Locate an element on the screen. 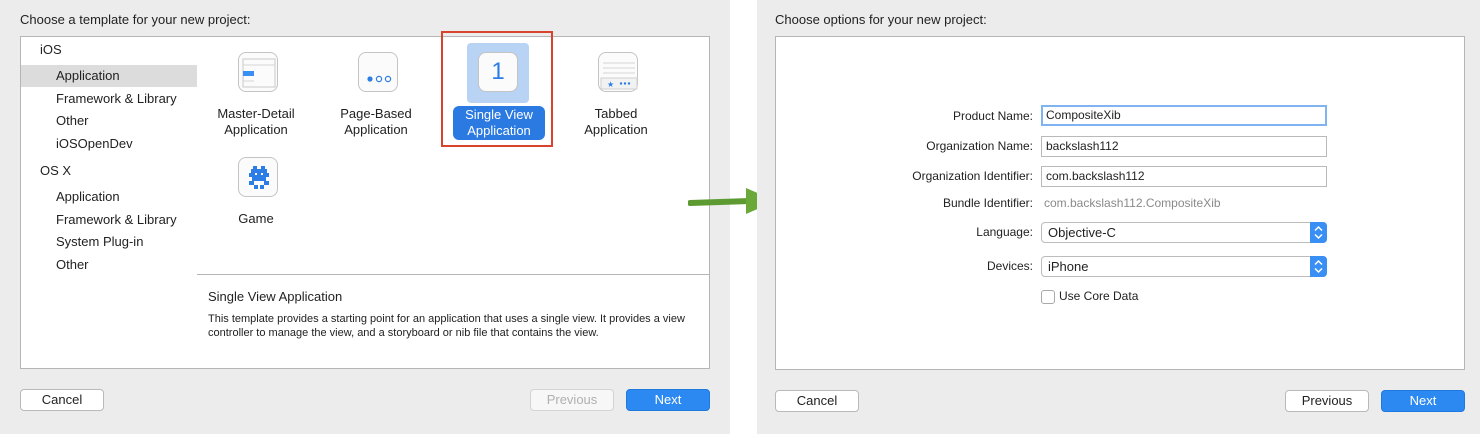  sidebar-item-osx-application: Application is located at coordinates (109, 197).